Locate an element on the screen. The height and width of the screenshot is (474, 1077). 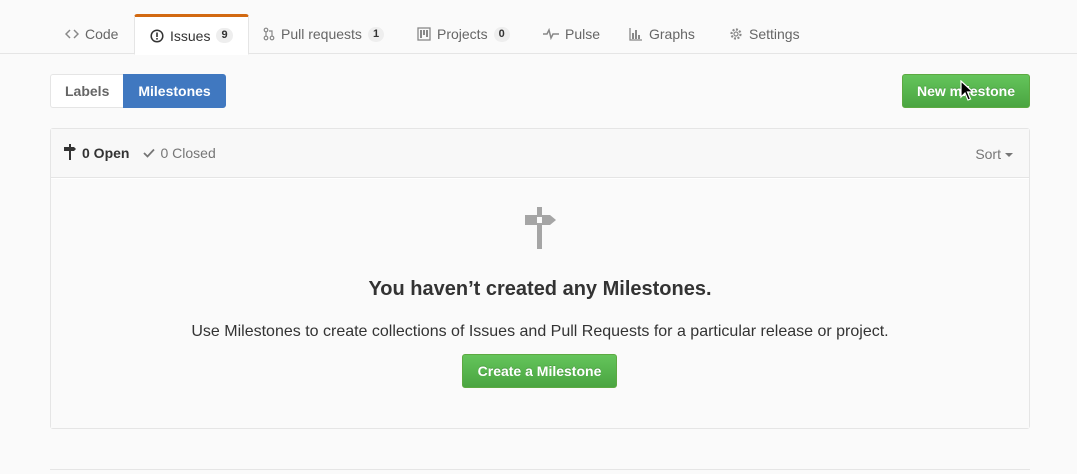
tab-issues: Issues 9 is located at coordinates (191, 34).